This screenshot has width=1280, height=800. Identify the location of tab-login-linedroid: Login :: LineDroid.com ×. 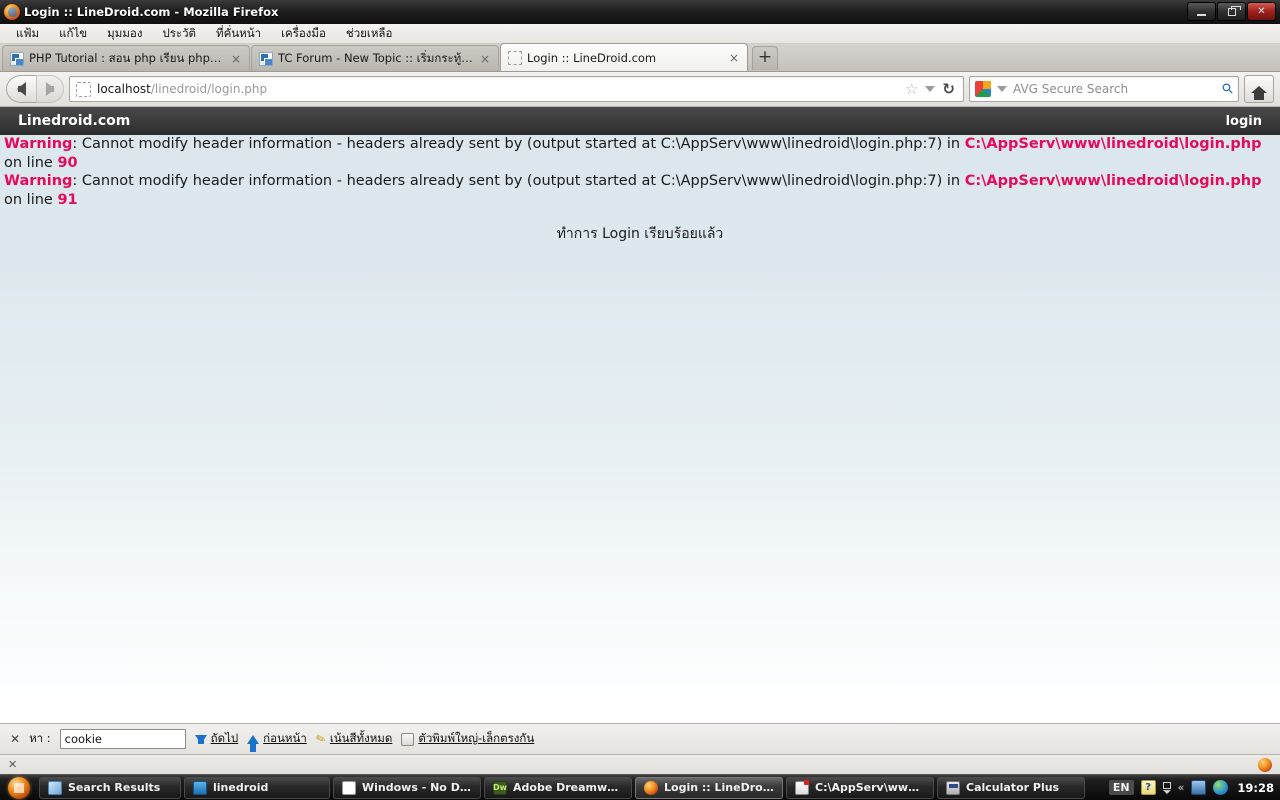
(624, 57).